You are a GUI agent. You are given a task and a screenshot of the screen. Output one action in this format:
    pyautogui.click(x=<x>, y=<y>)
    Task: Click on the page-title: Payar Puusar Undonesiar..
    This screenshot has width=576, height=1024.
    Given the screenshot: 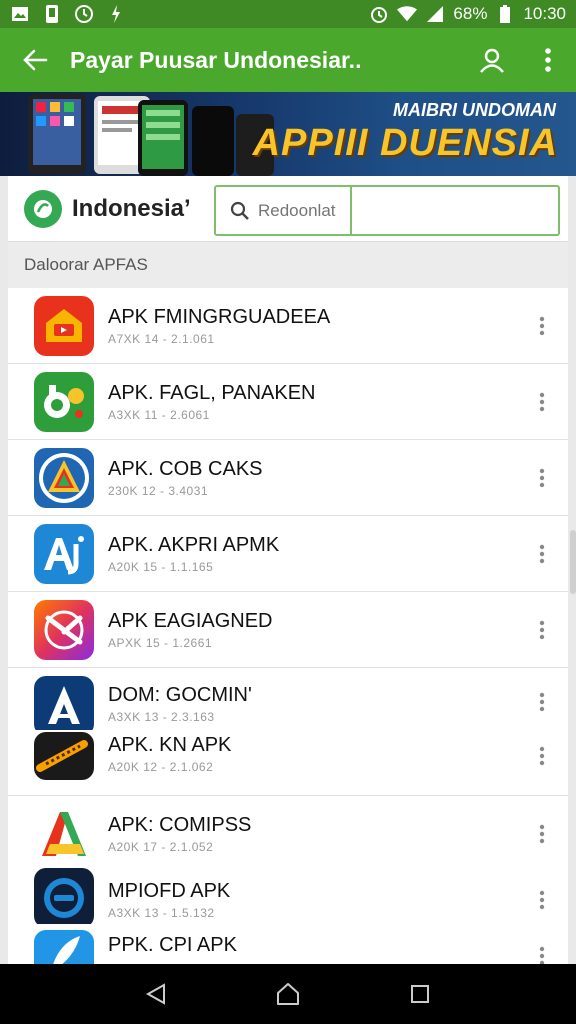 What is the action you would take?
    pyautogui.click(x=216, y=59)
    